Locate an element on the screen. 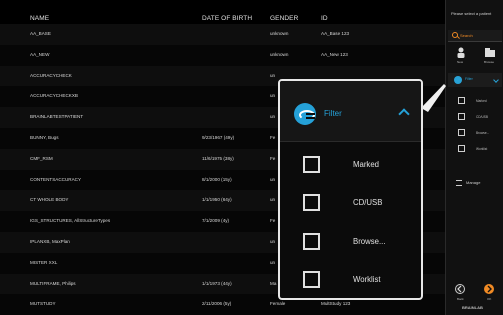  cell-name: CONTENTSACCURACY is located at coordinates (56, 179).